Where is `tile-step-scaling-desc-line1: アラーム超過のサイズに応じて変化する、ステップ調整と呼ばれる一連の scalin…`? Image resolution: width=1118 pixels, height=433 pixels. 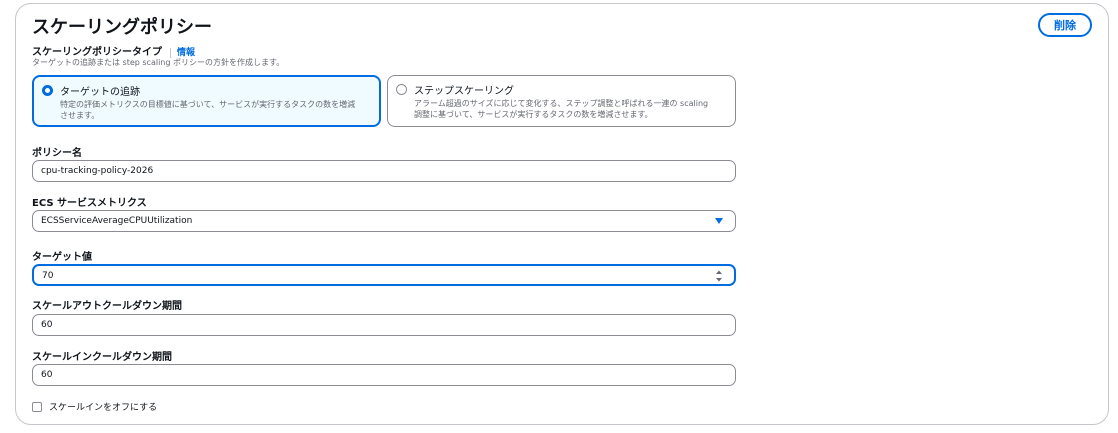 tile-step-scaling-desc-line1: アラーム超過のサイズに応じて変化する、ステップ調整と呼ばれる一連の scalin… is located at coordinates (561, 103).